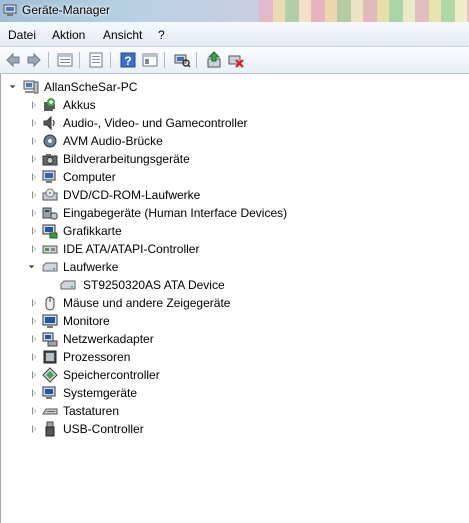 Image resolution: width=469 pixels, height=523 pixels. What do you see at coordinates (103, 429) in the screenshot?
I see `tree-category-label: USB-Controller` at bounding box center [103, 429].